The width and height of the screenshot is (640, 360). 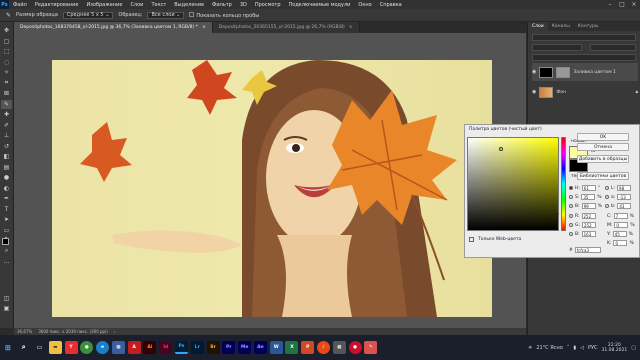 I want to click on blend-mode-select, so click(x=557, y=47).